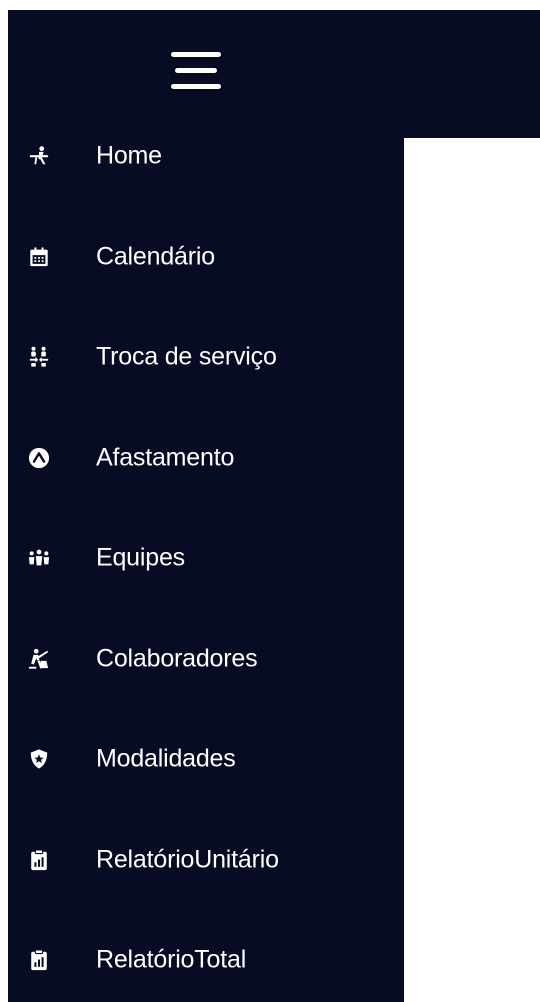 This screenshot has height=1002, width=540. Describe the element at coordinates (39, 759) in the screenshot. I see `shield-star-icon` at that location.